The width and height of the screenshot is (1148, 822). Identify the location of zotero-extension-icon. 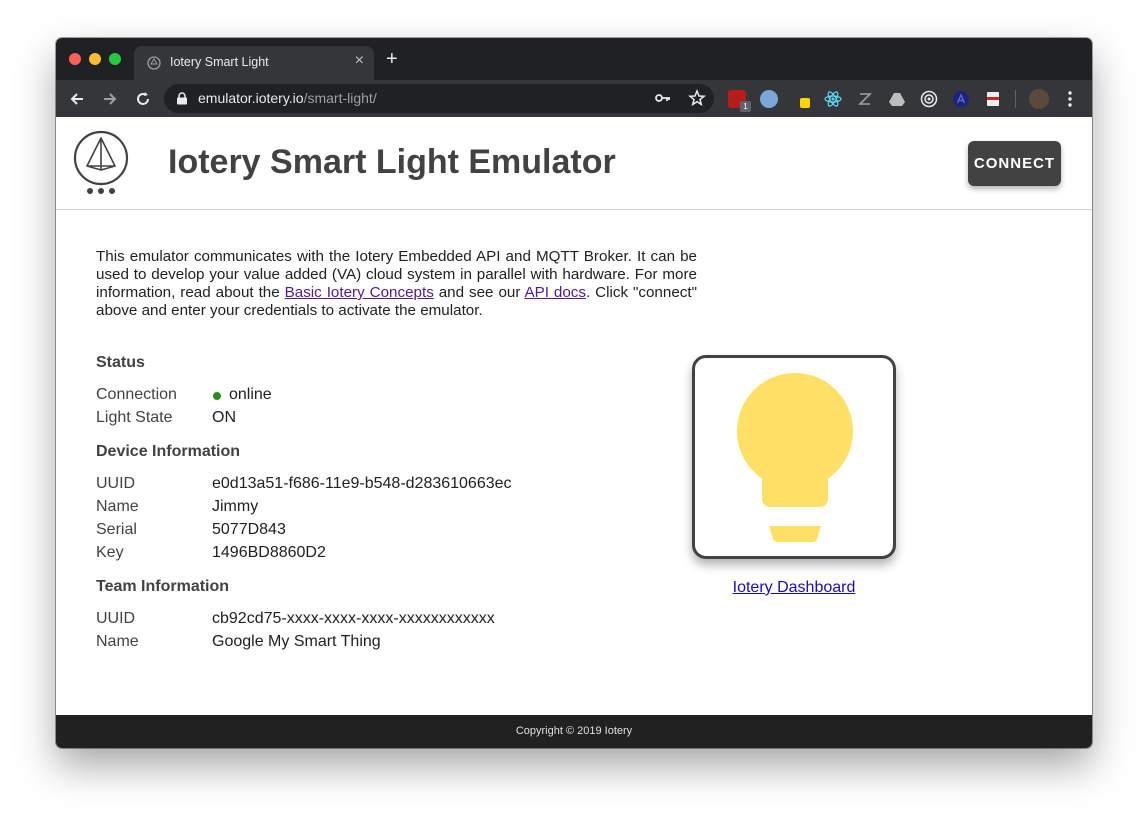
(865, 99).